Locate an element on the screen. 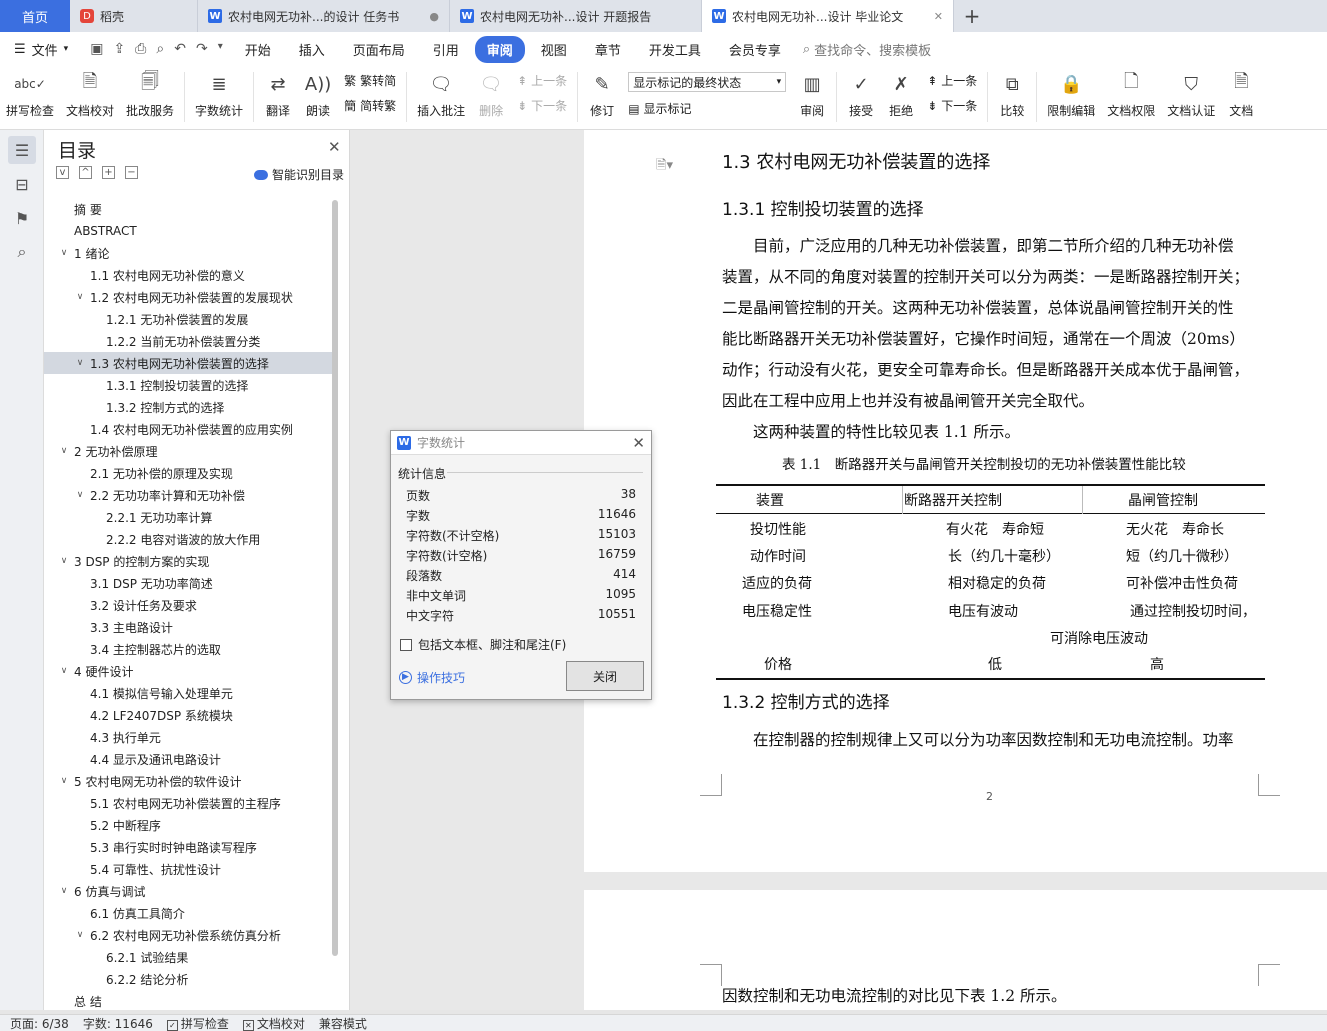 The image size is (1327, 1031). accept-button: ✓ 接受 is located at coordinates (861, 94).